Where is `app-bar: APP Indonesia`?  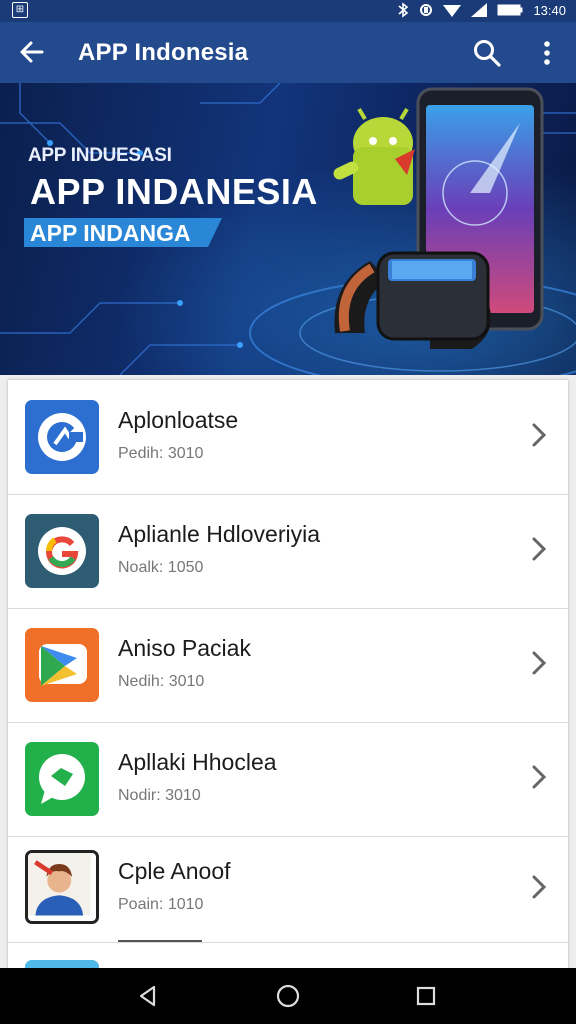 app-bar: APP Indonesia is located at coordinates (288, 52).